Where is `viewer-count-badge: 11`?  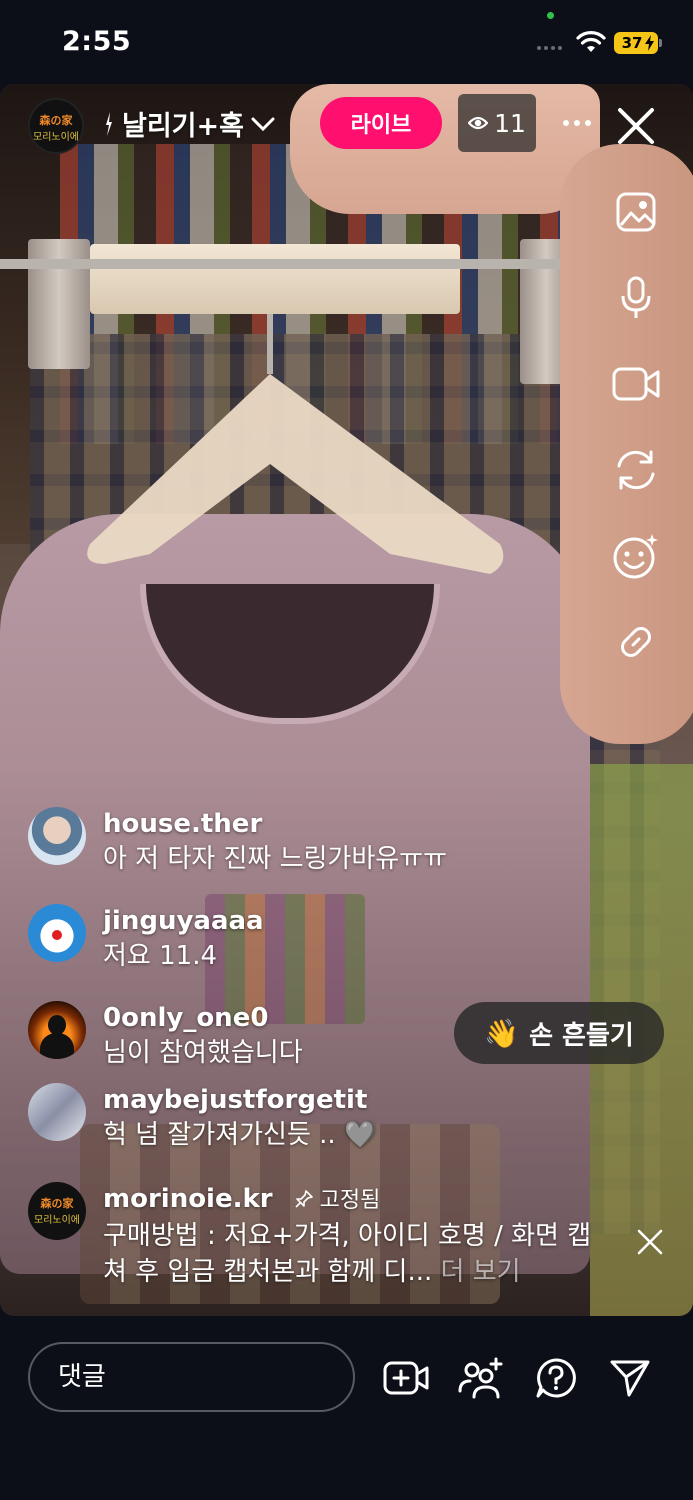
viewer-count-badge: 11 is located at coordinates (497, 123).